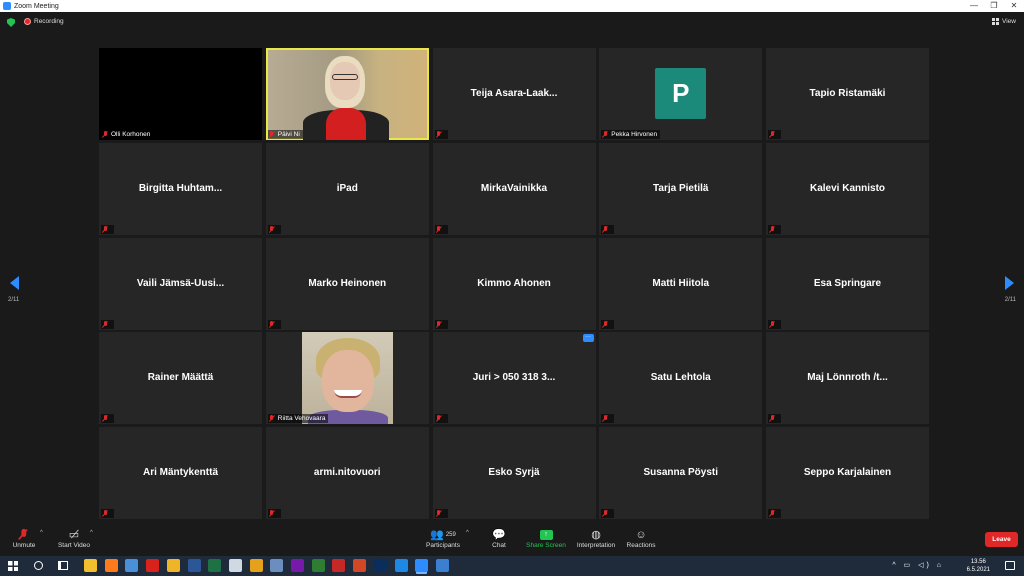  I want to click on participant-name: iPad, so click(347, 188).